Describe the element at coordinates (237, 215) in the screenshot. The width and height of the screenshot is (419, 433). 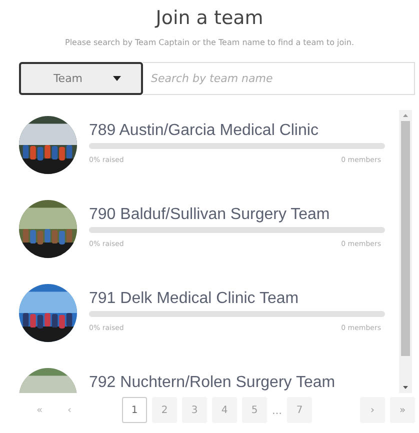
I see `team-name-link: 790 Balduf/Sullivan Surgery Team` at that location.